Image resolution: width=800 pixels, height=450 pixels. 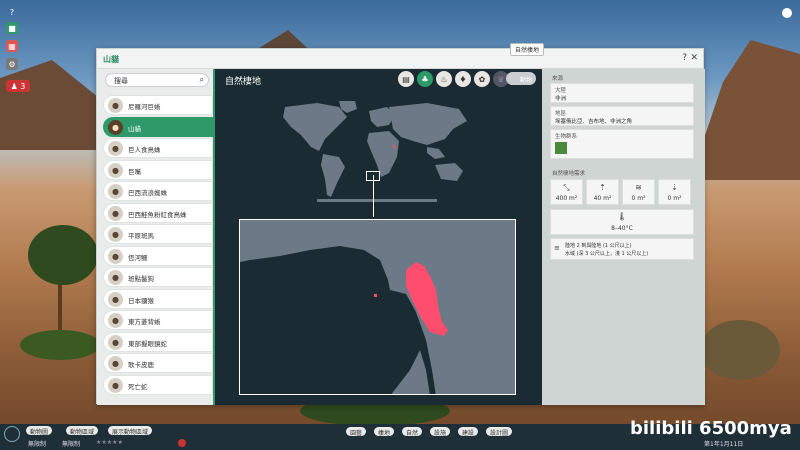 I want to click on requirement-value: 0 m², so click(x=638, y=198).